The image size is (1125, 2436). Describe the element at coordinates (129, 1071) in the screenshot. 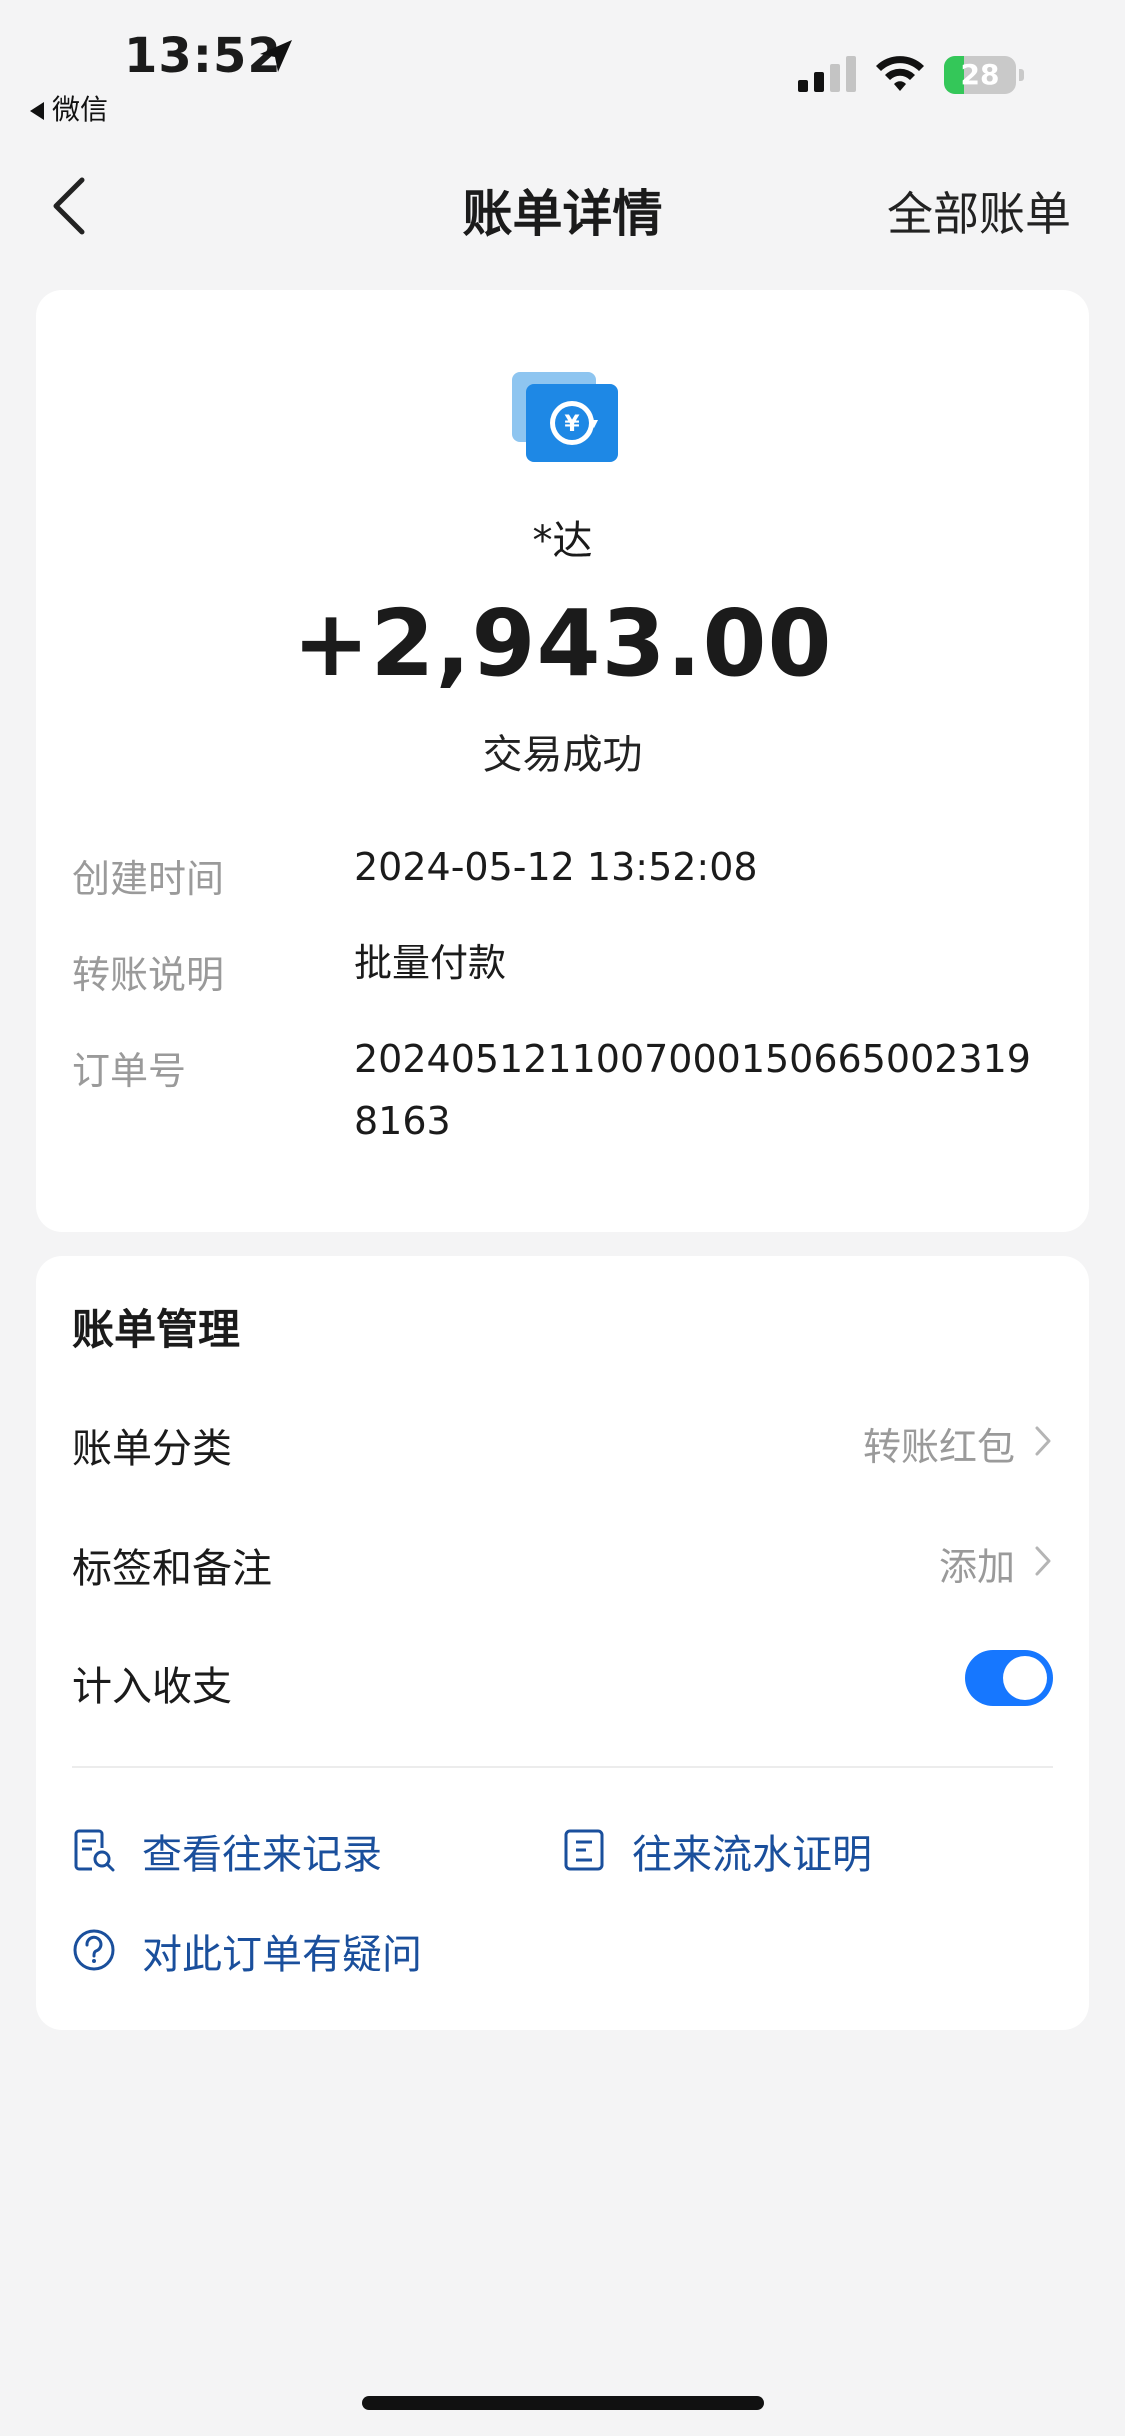

I see `order-number-label: 订单号` at that location.